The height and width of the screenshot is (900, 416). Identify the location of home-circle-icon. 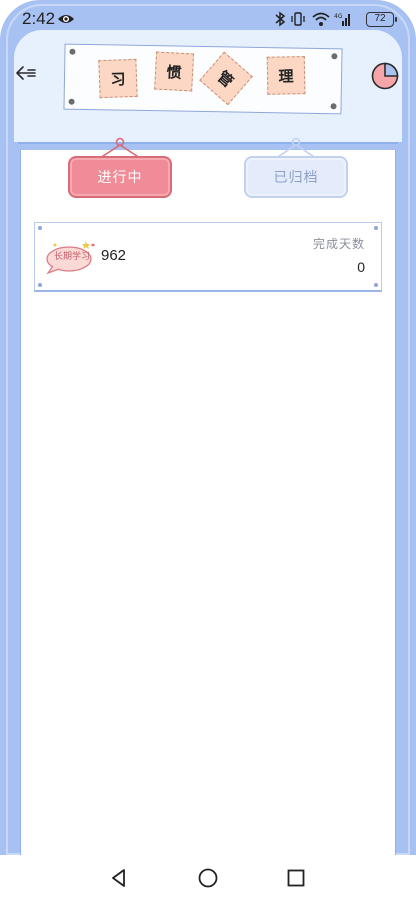
(208, 878).